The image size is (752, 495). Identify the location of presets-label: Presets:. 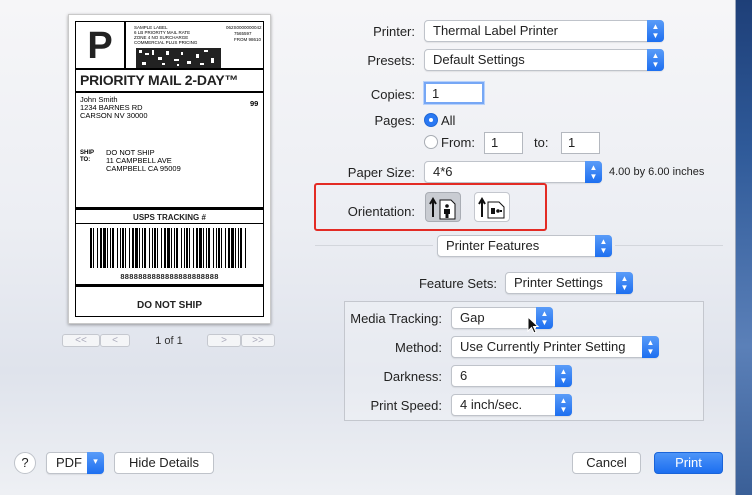
(391, 60).